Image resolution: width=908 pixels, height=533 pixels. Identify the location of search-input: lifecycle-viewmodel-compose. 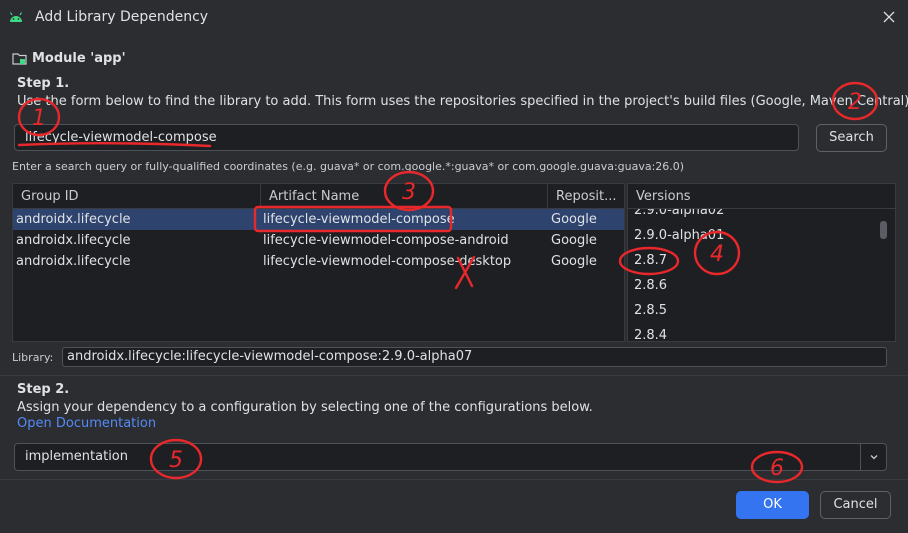
(406, 137).